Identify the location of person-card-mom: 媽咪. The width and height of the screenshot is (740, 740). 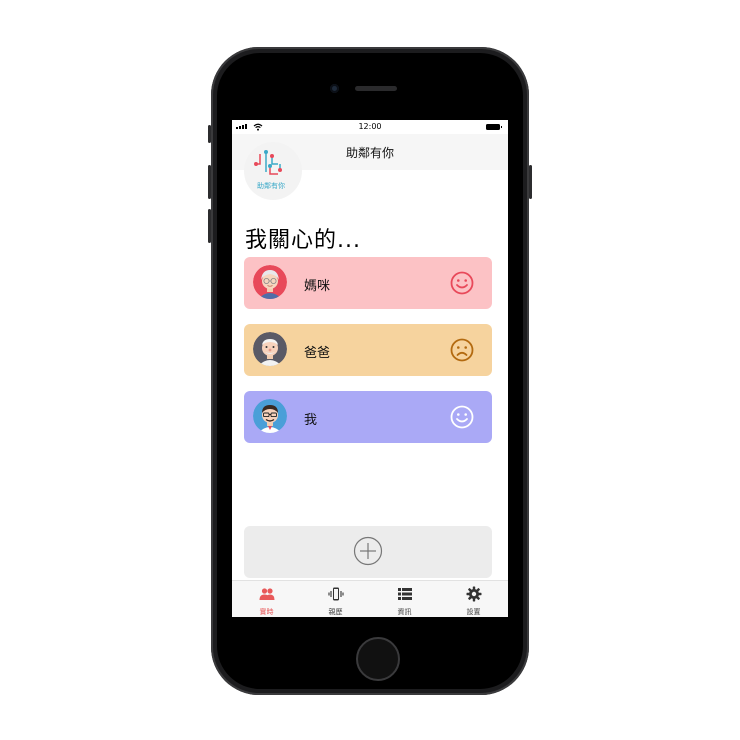
(368, 283).